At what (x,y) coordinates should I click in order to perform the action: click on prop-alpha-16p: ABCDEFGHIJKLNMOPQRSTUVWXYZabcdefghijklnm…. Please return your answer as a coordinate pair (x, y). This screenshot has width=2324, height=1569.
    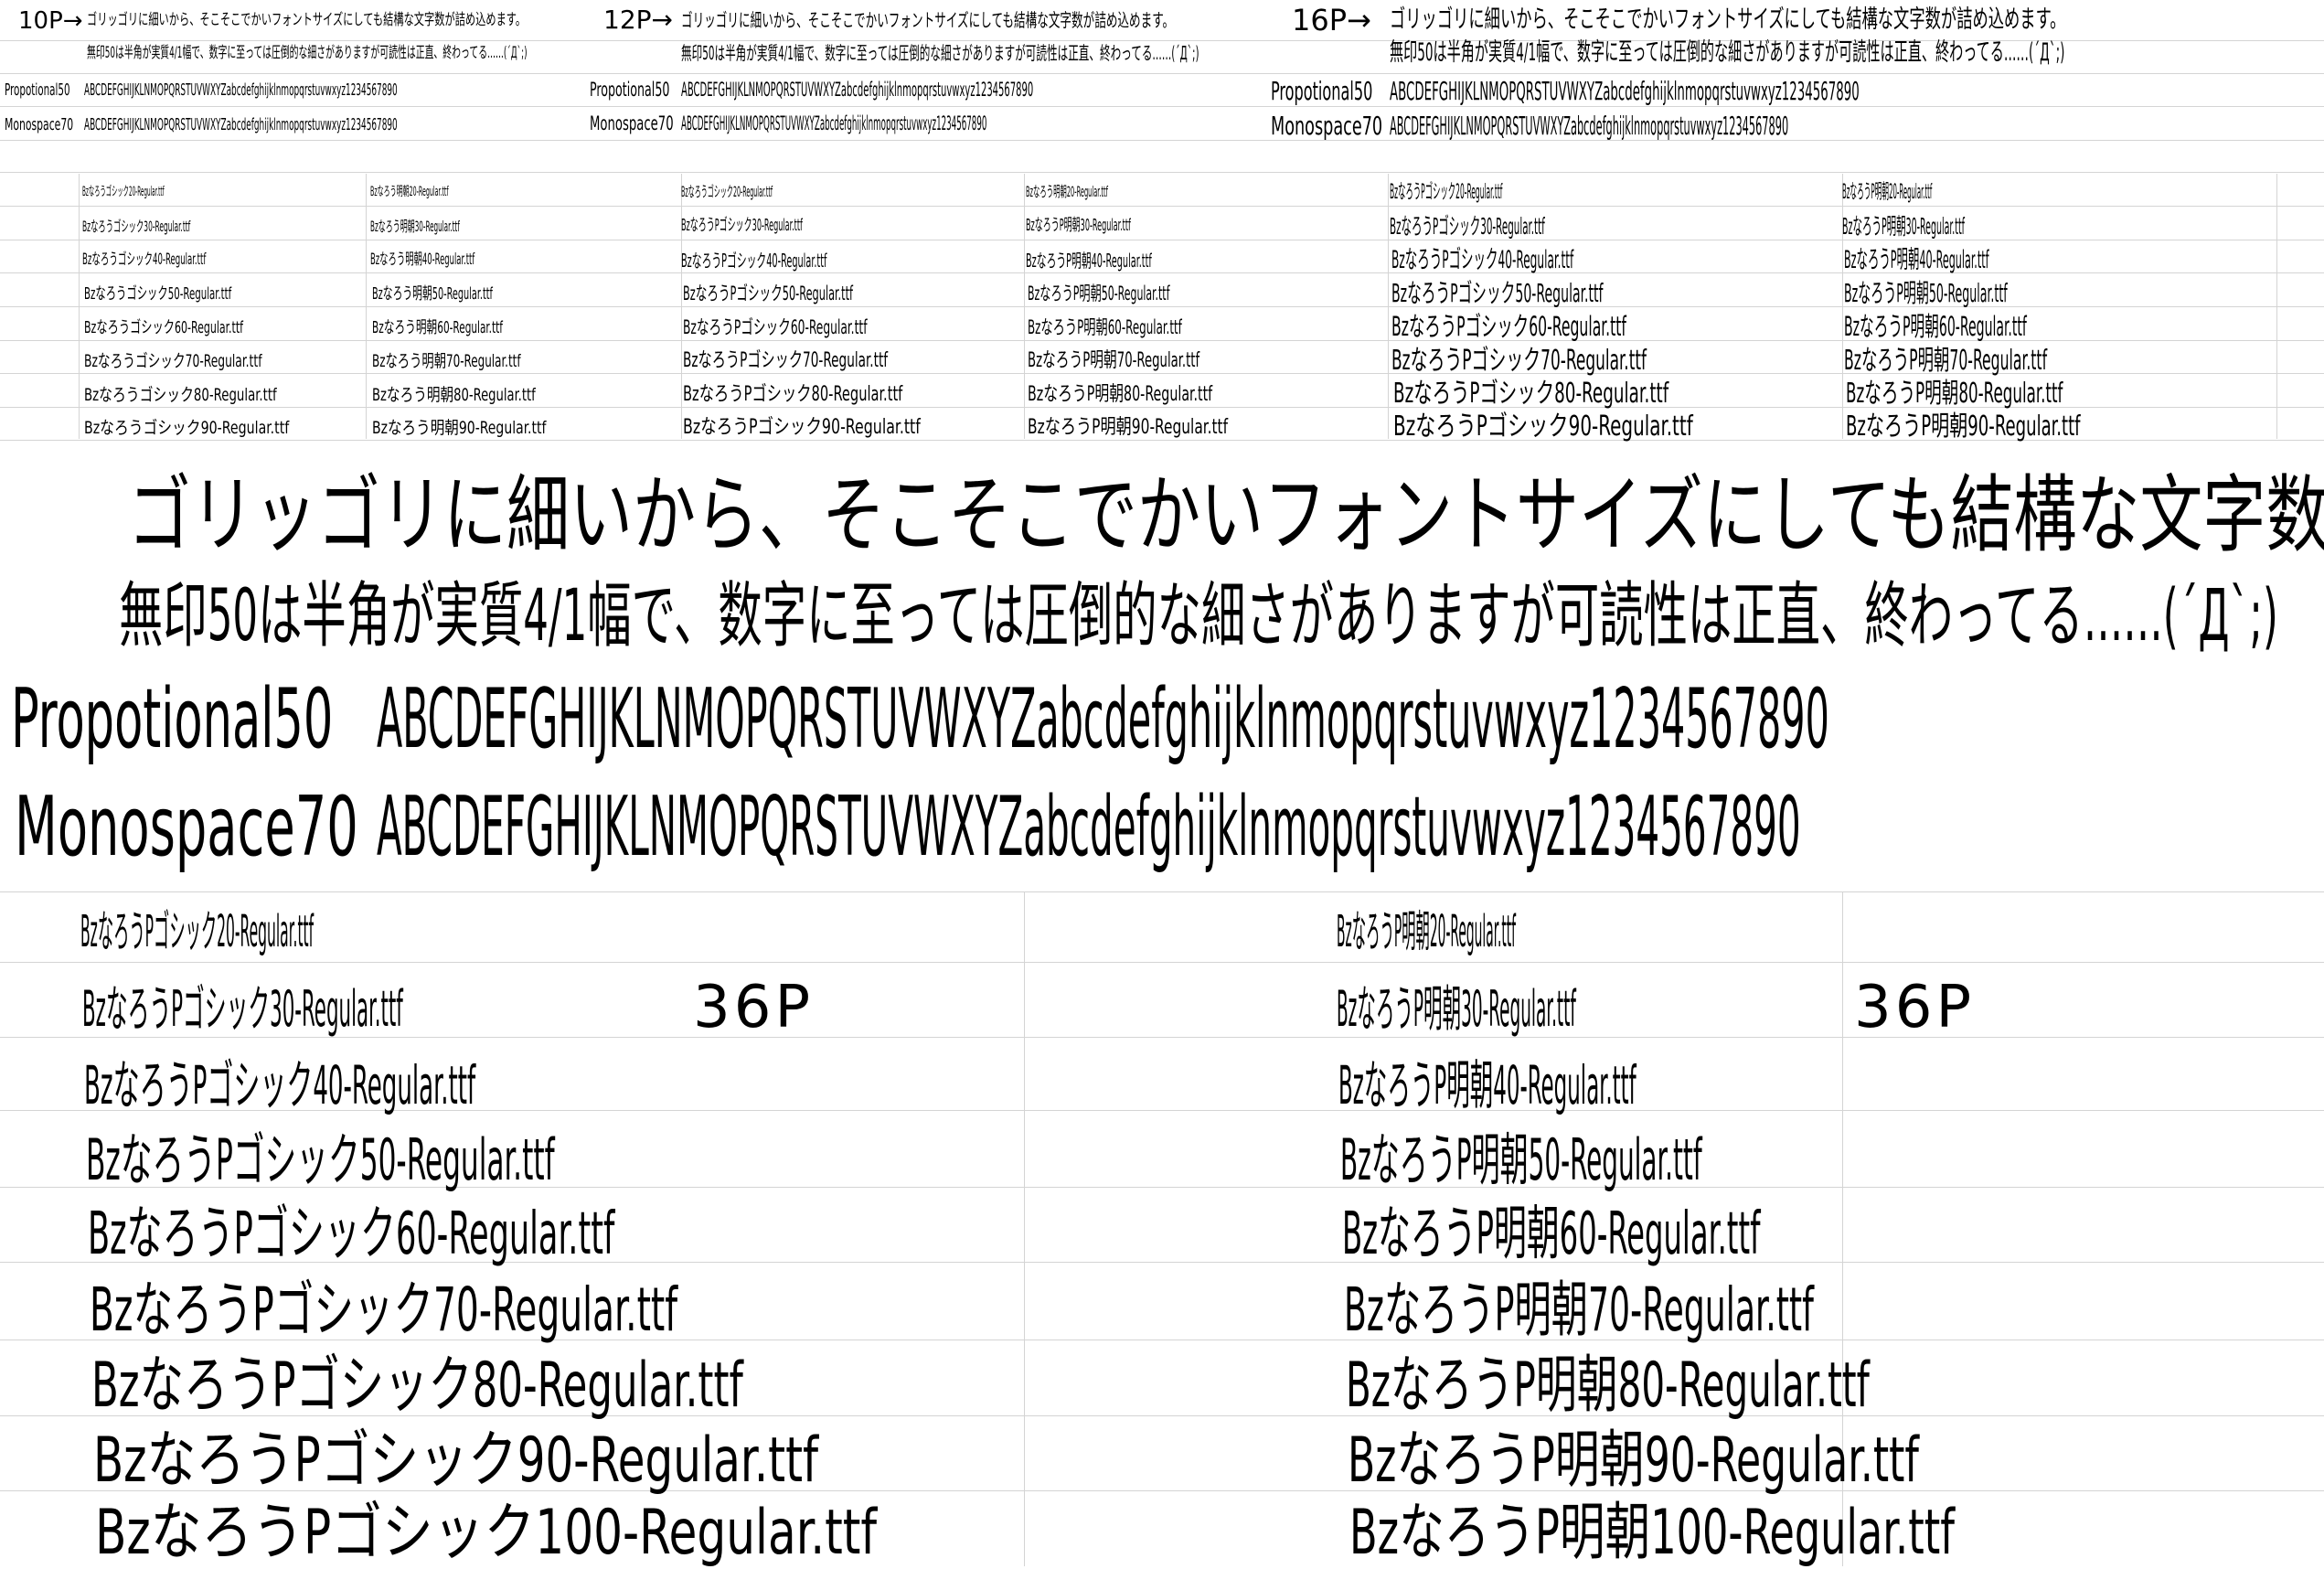
    Looking at the image, I should click on (1625, 91).